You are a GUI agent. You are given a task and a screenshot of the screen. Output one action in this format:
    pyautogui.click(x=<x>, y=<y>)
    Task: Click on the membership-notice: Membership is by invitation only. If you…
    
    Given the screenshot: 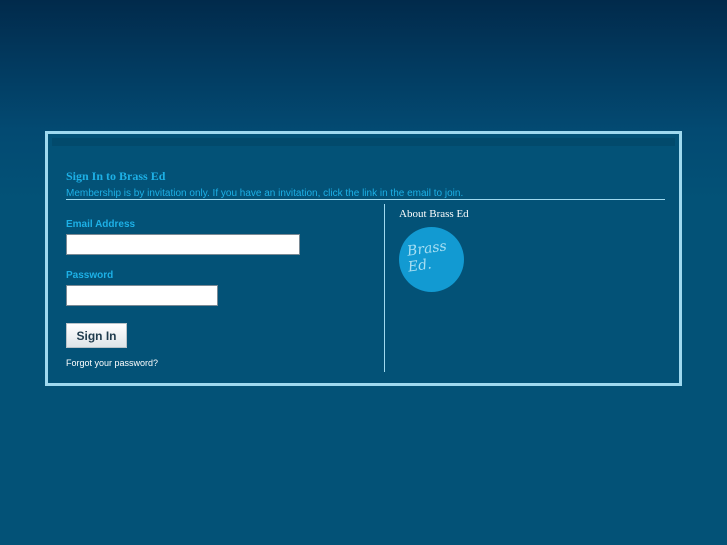 What is the action you would take?
    pyautogui.click(x=265, y=193)
    